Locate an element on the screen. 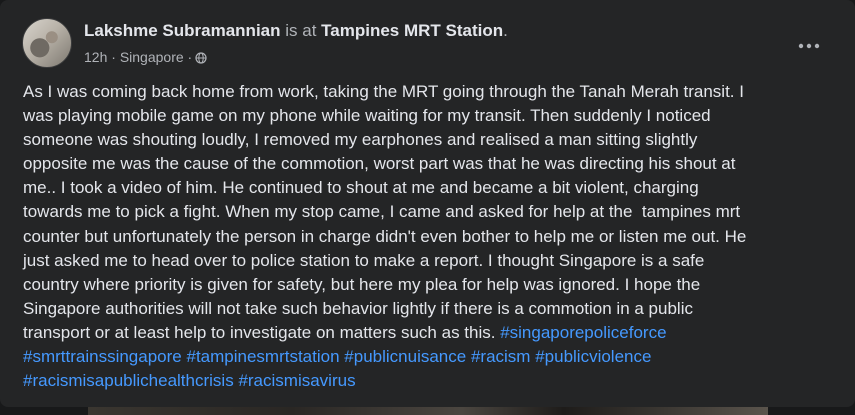  hashtag-link: #racismisavirus is located at coordinates (296, 380).